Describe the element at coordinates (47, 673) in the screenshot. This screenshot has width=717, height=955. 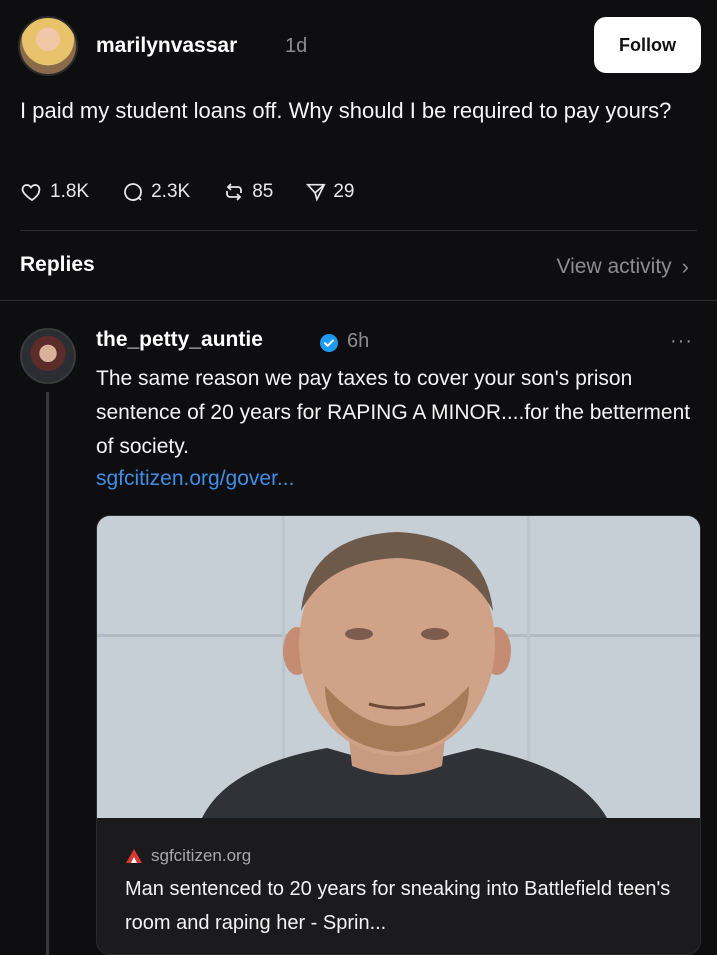
I see `thread-line` at that location.